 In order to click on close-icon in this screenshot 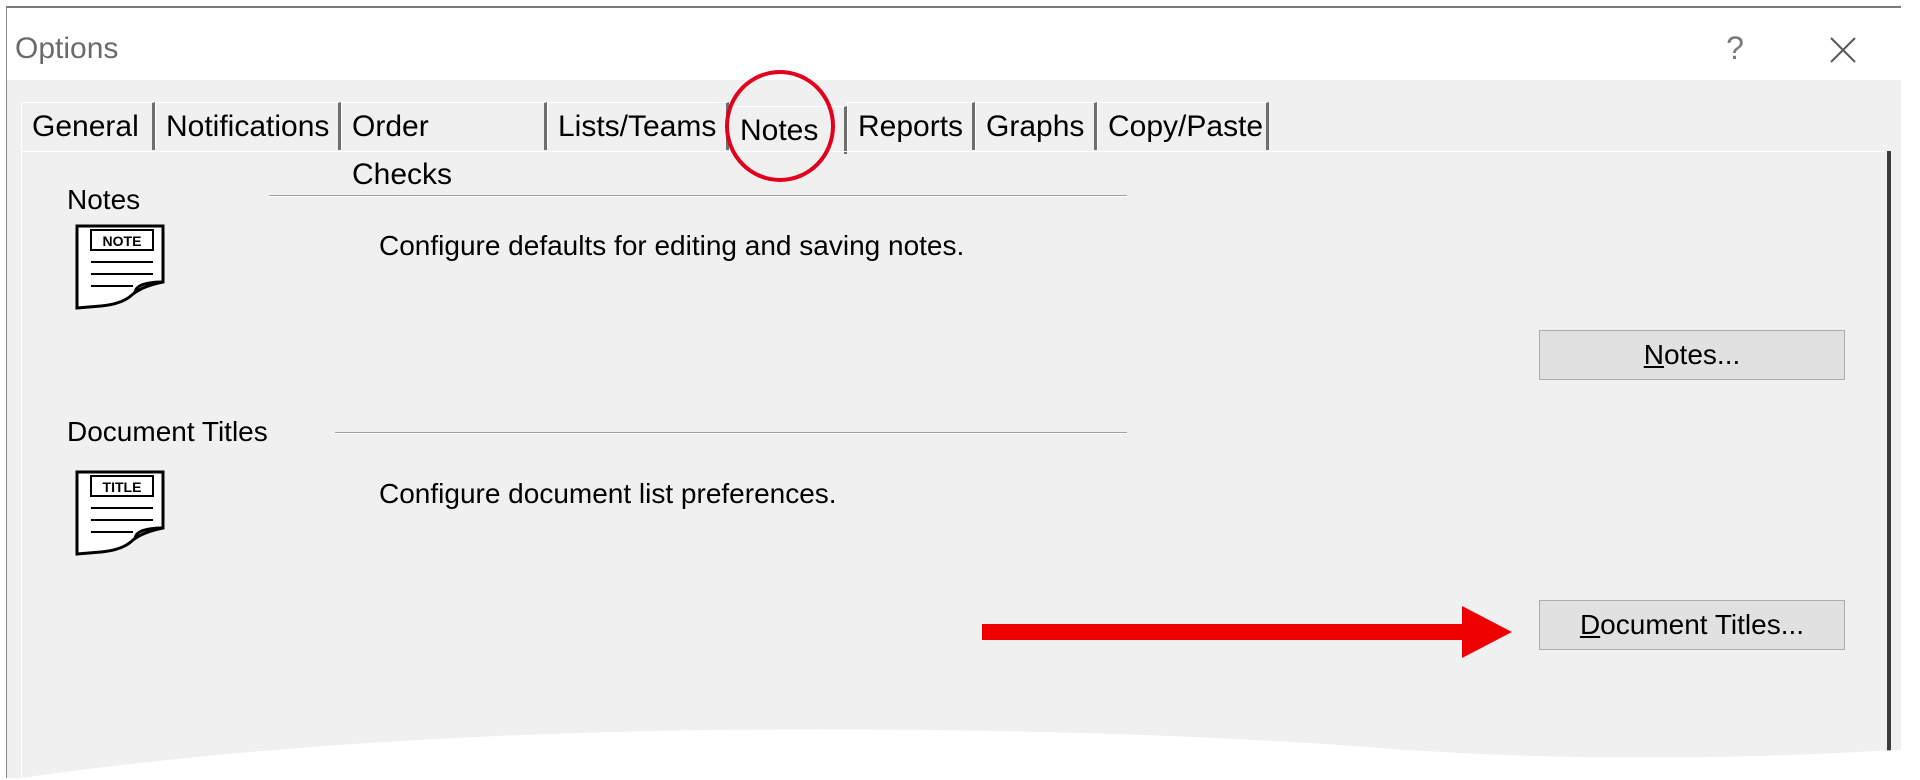, I will do `click(1843, 50)`.